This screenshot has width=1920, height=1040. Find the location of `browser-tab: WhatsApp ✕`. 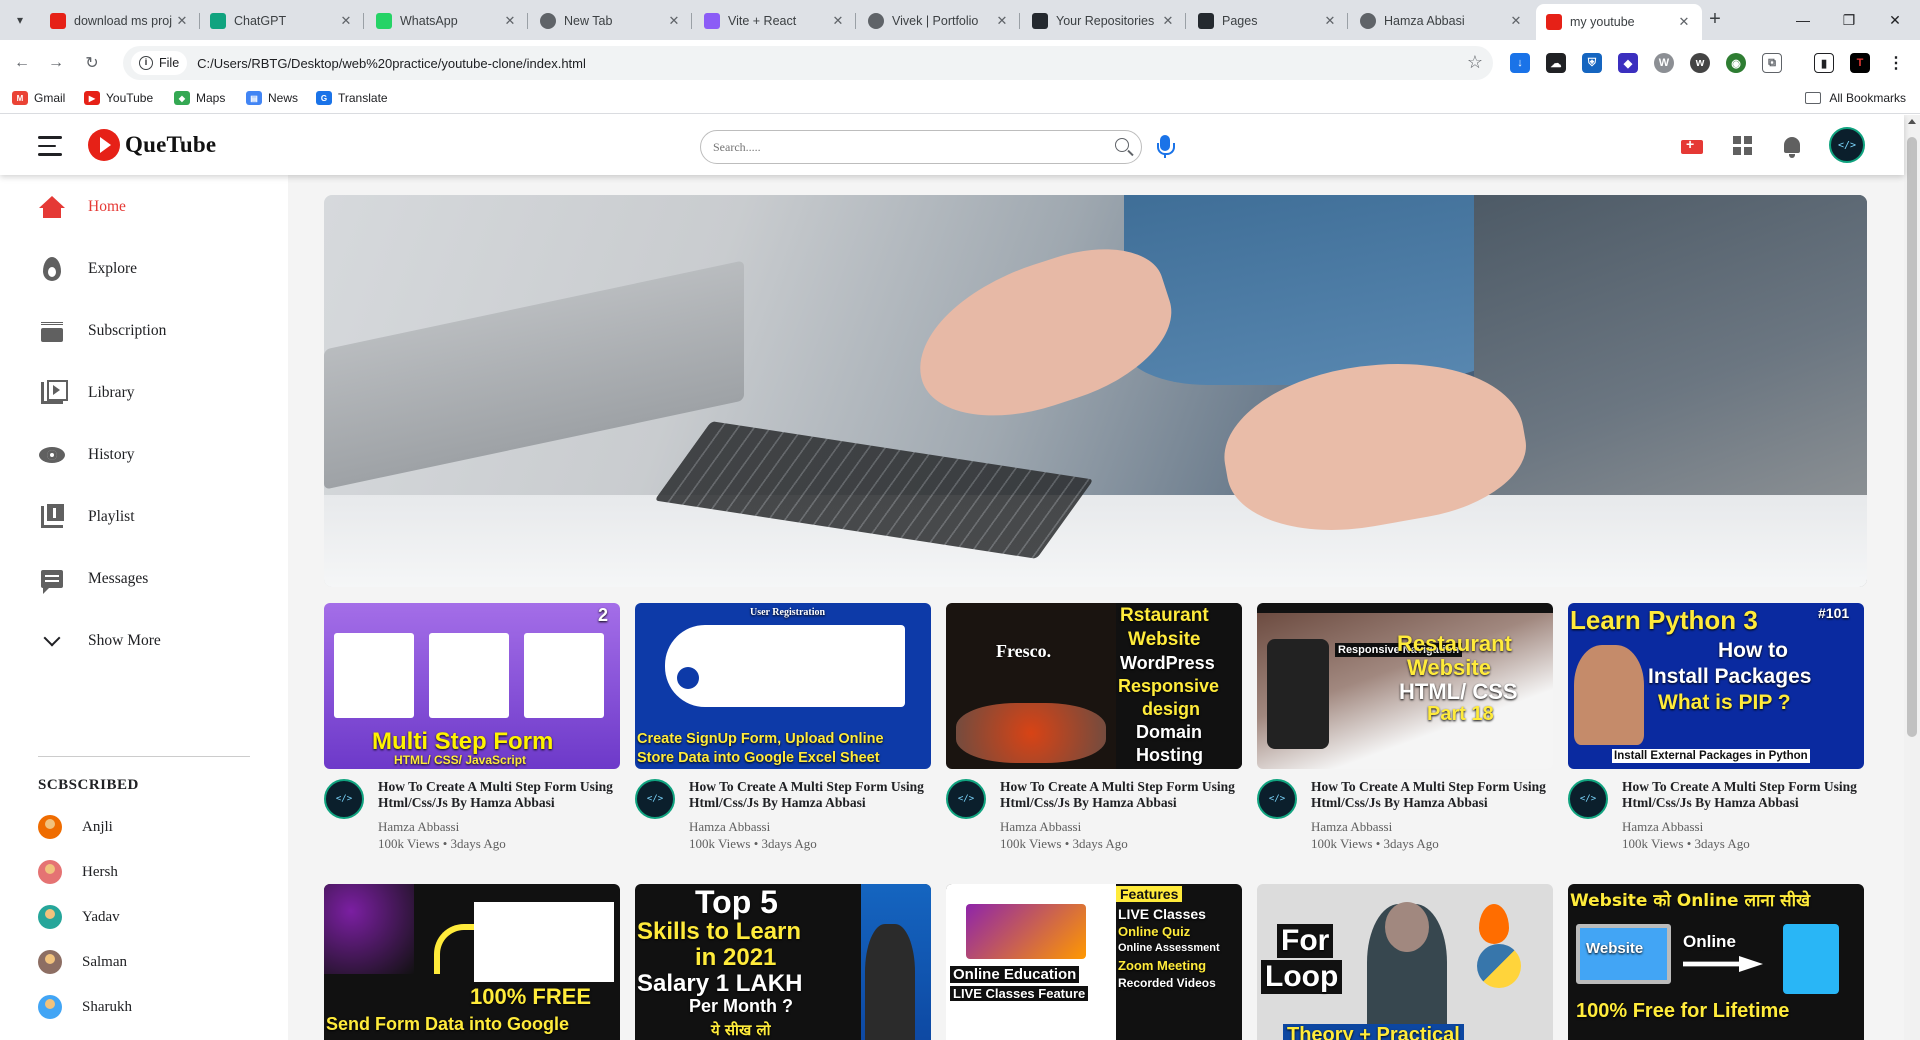

browser-tab: WhatsApp ✕ is located at coordinates (447, 21).